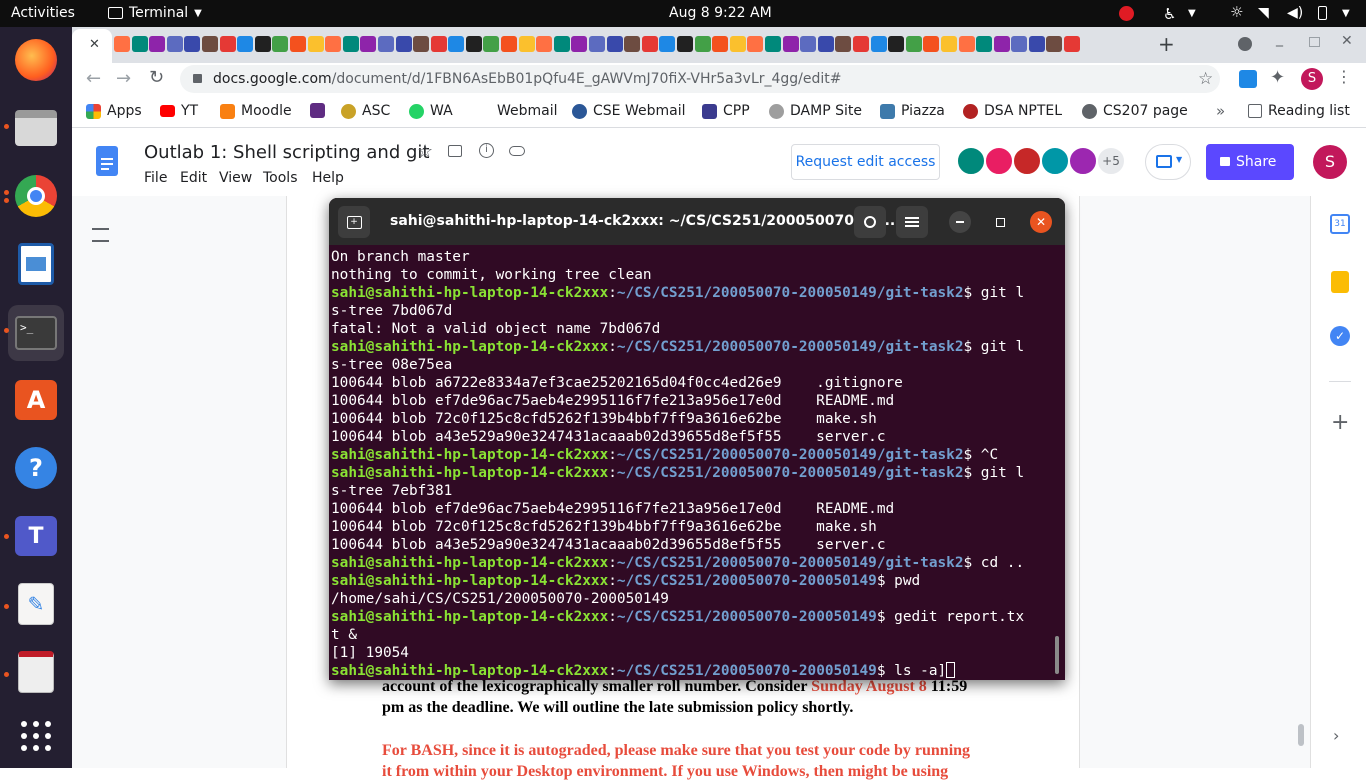 This screenshot has width=1366, height=781. What do you see at coordinates (1314, 42) in the screenshot?
I see `maximize-icon` at bounding box center [1314, 42].